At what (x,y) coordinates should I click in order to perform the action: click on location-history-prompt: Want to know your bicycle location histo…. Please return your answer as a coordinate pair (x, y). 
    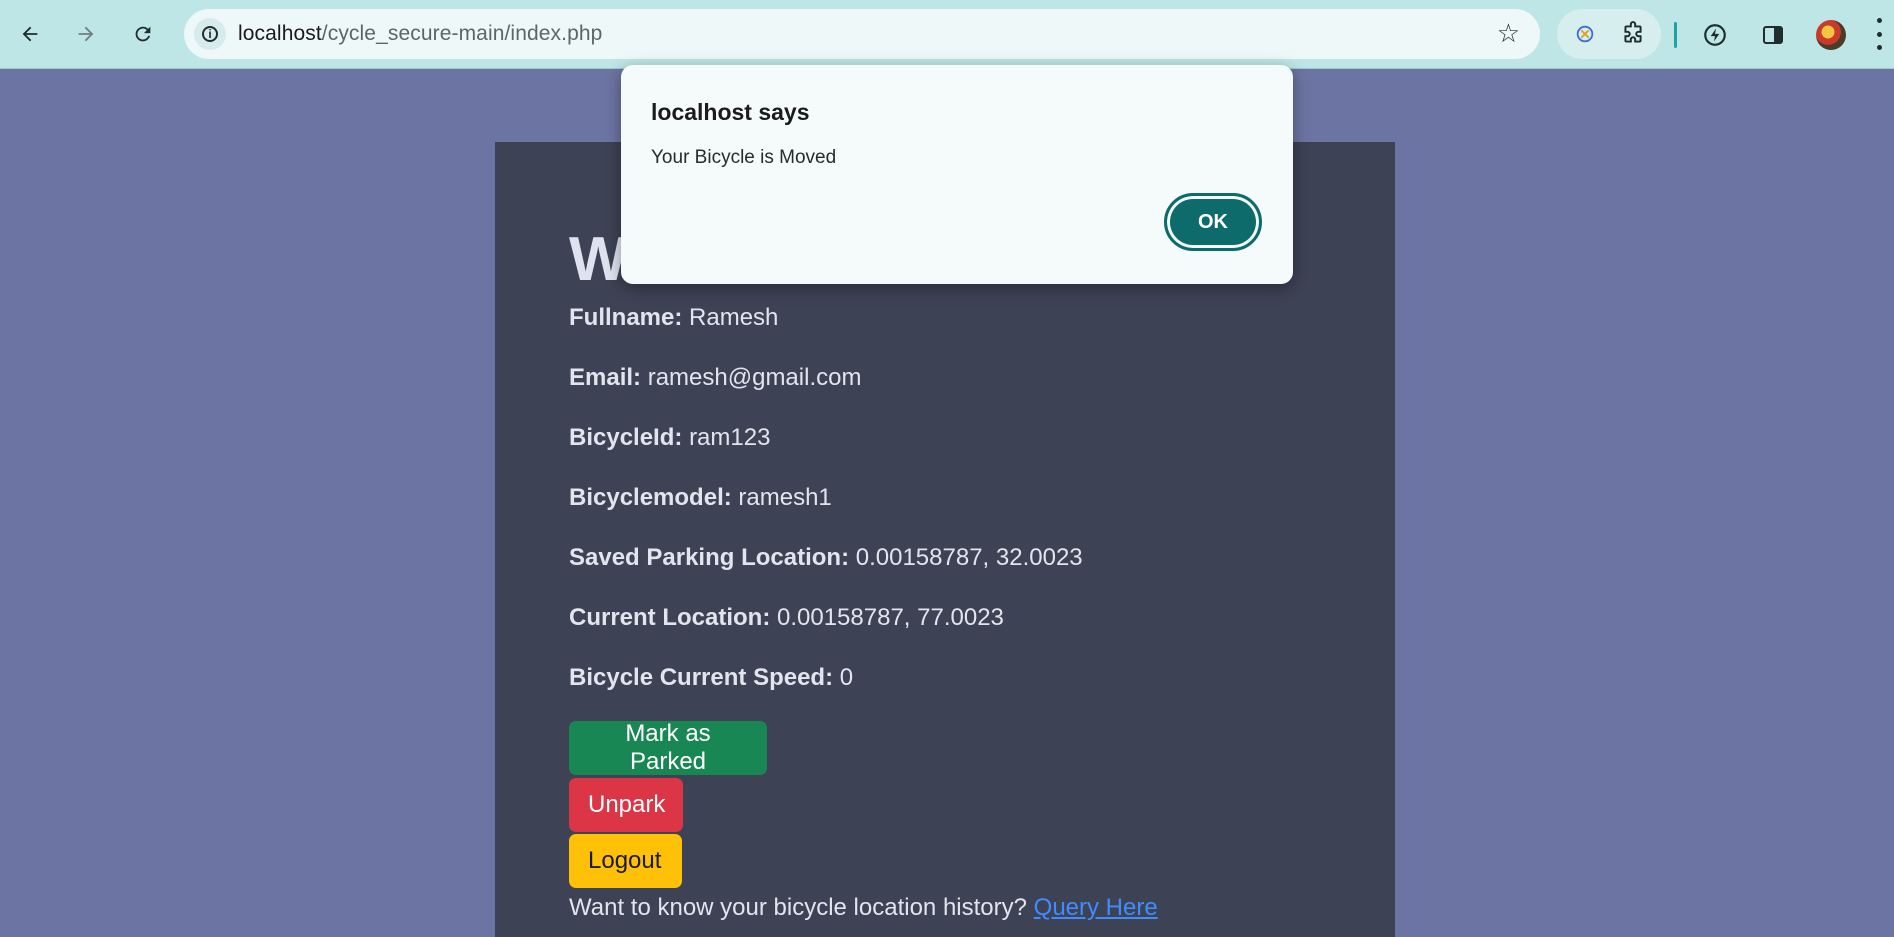
    Looking at the image, I should click on (863, 908).